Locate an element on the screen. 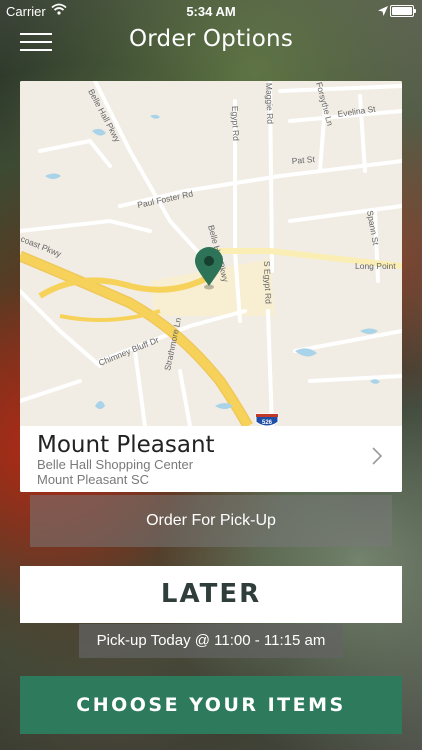 The image size is (422, 750). store-name: Mount Pleasant is located at coordinates (126, 445).